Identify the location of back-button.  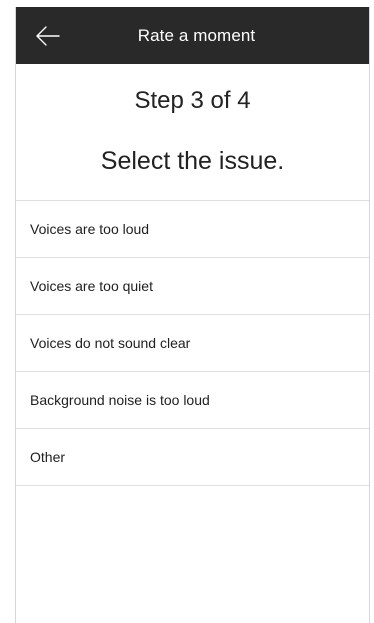
(48, 36).